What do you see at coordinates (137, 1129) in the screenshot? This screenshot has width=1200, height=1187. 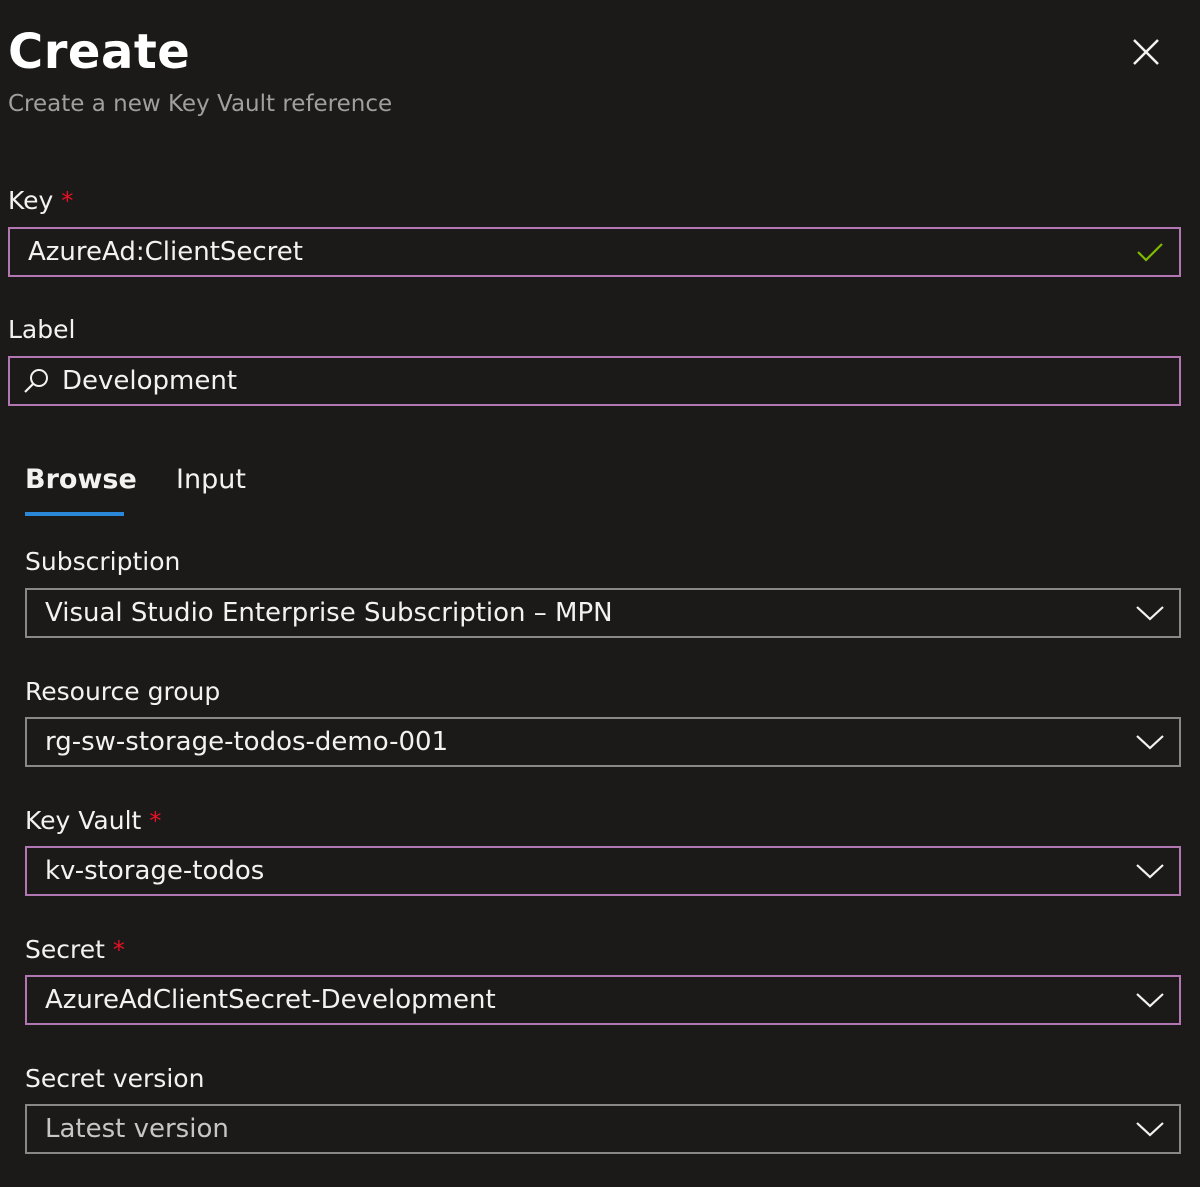 I see `secret-version-value: Latest version` at bounding box center [137, 1129].